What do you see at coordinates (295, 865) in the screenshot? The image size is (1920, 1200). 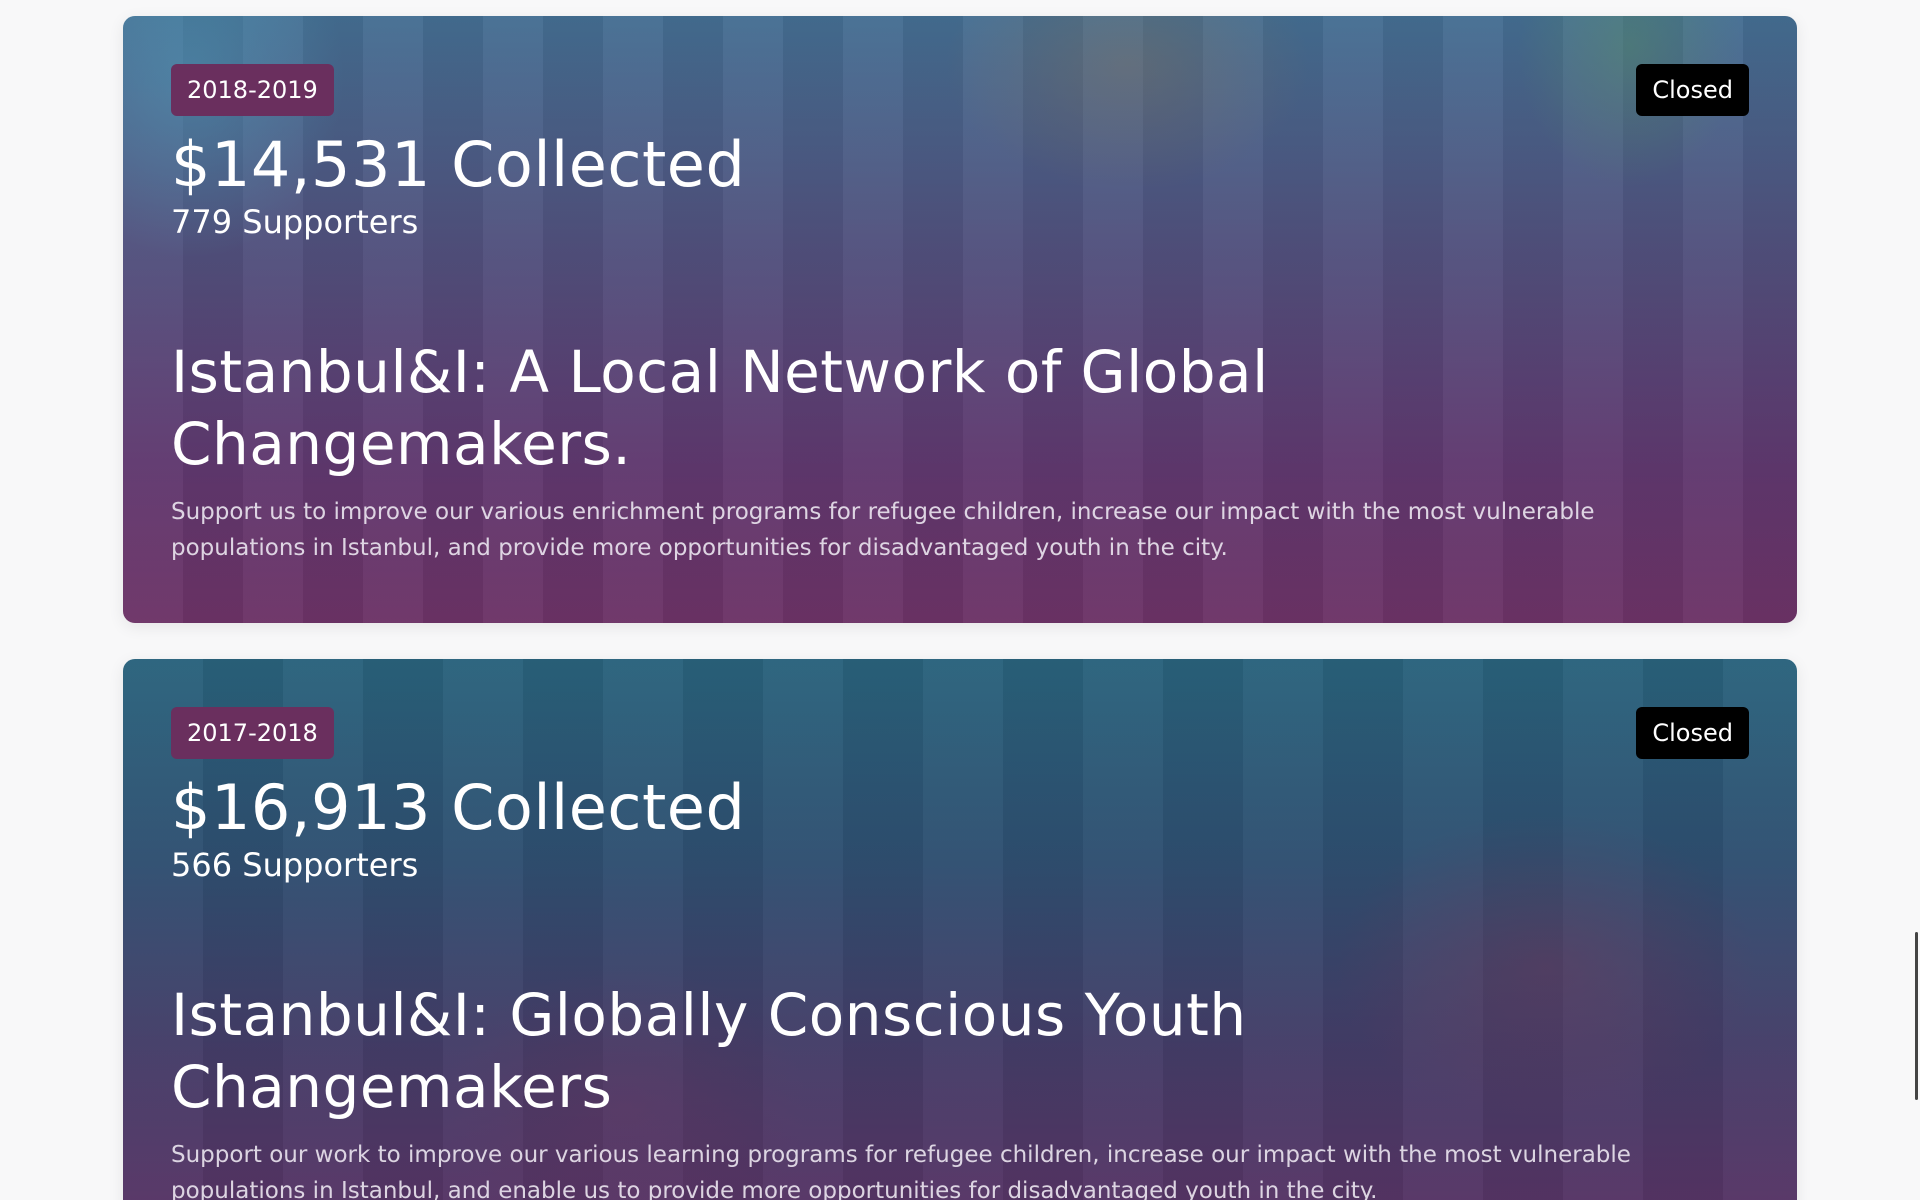 I see `supporters-count: 566 Supporters` at bounding box center [295, 865].